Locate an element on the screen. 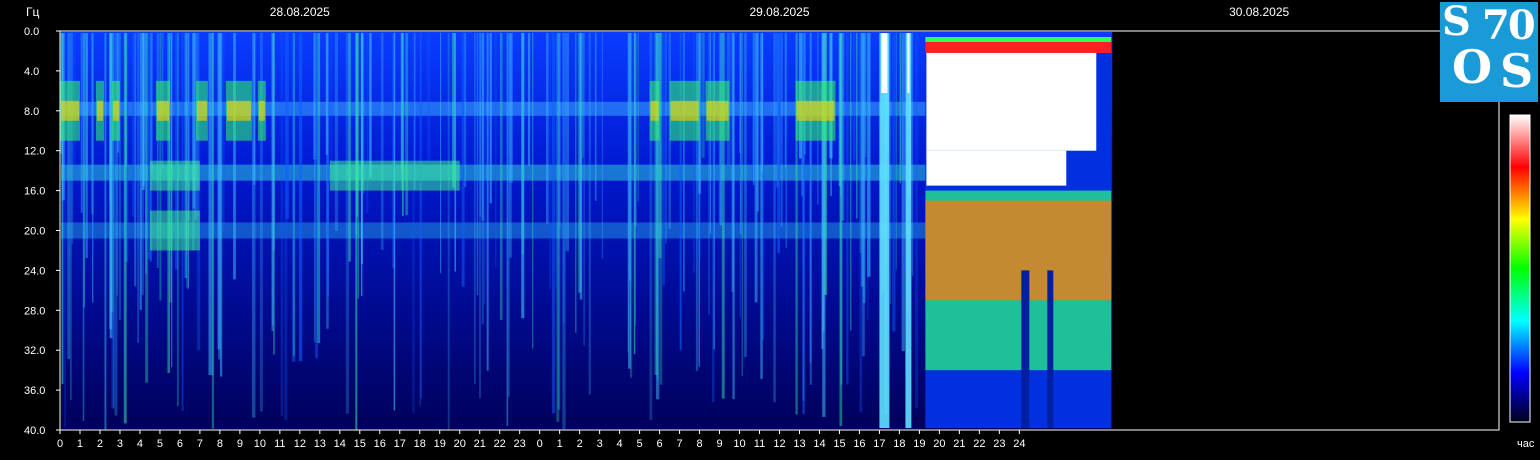 The image size is (1540, 460). x-tick-label: 23 is located at coordinates (520, 444).